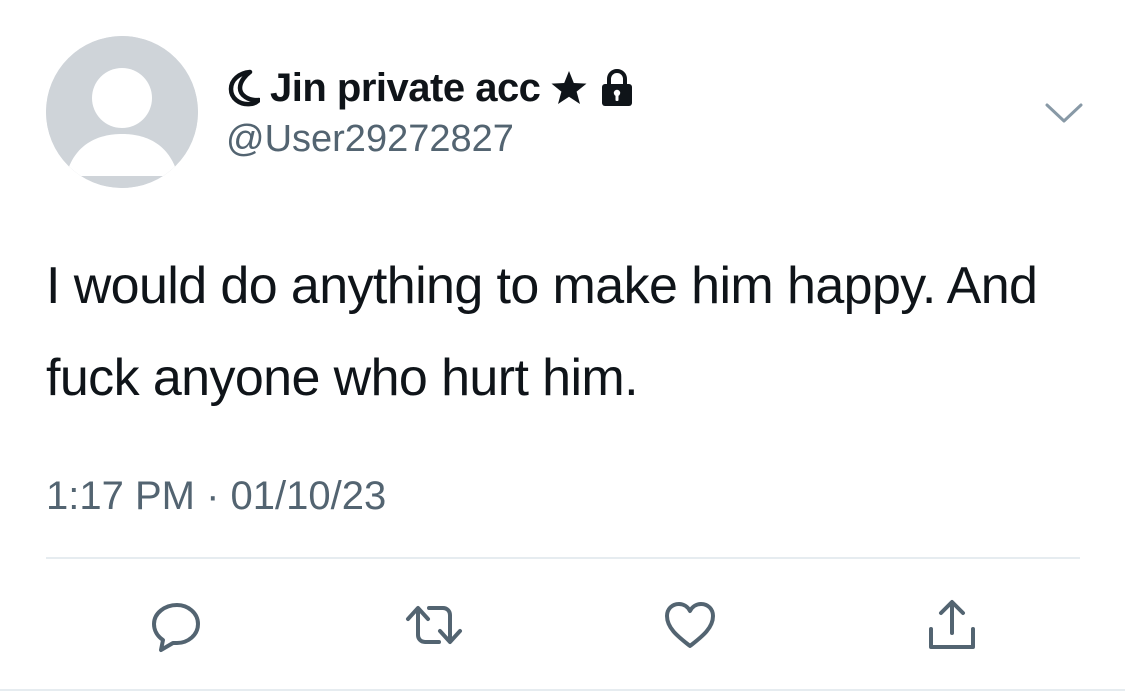 Image resolution: width=1125 pixels, height=691 pixels. I want to click on star-icon, so click(569, 87).